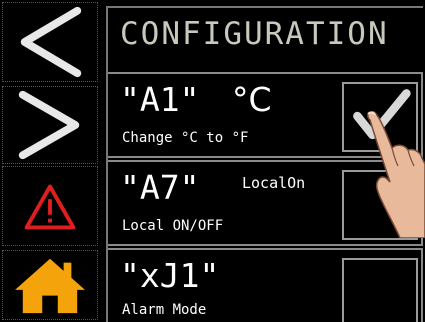 Image resolution: width=425 pixels, height=322 pixels. Describe the element at coordinates (173, 226) in the screenshot. I see `param-description: Local ON/OFF` at that location.